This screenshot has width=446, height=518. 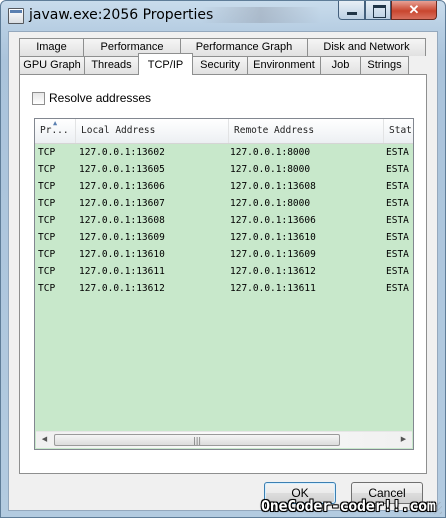 I want to click on tab-gpu-graph: GPU Graph, so click(x=52, y=65).